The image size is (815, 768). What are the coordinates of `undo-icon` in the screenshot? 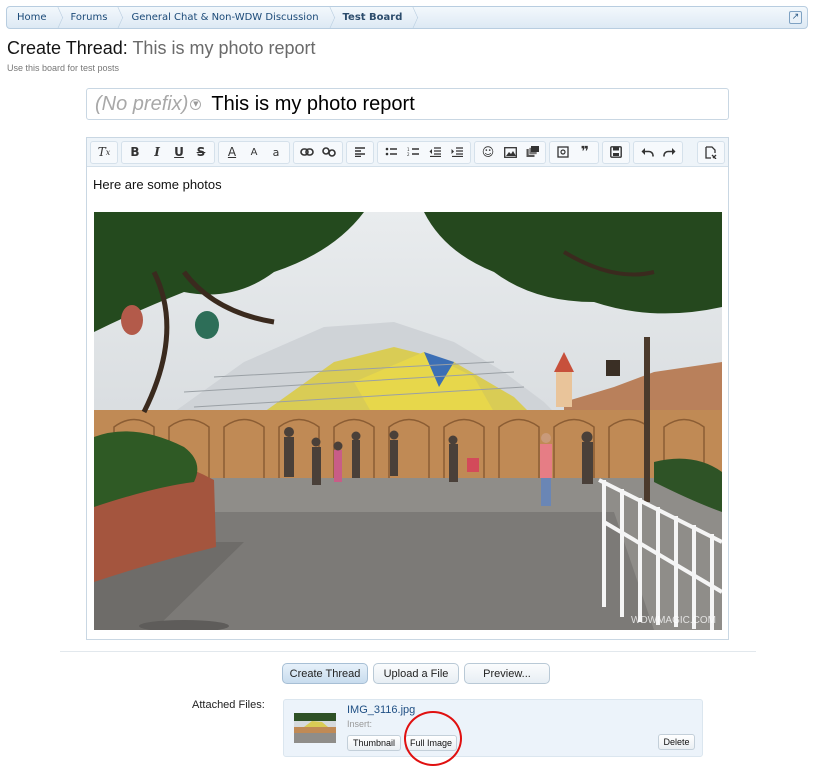 It's located at (647, 152).